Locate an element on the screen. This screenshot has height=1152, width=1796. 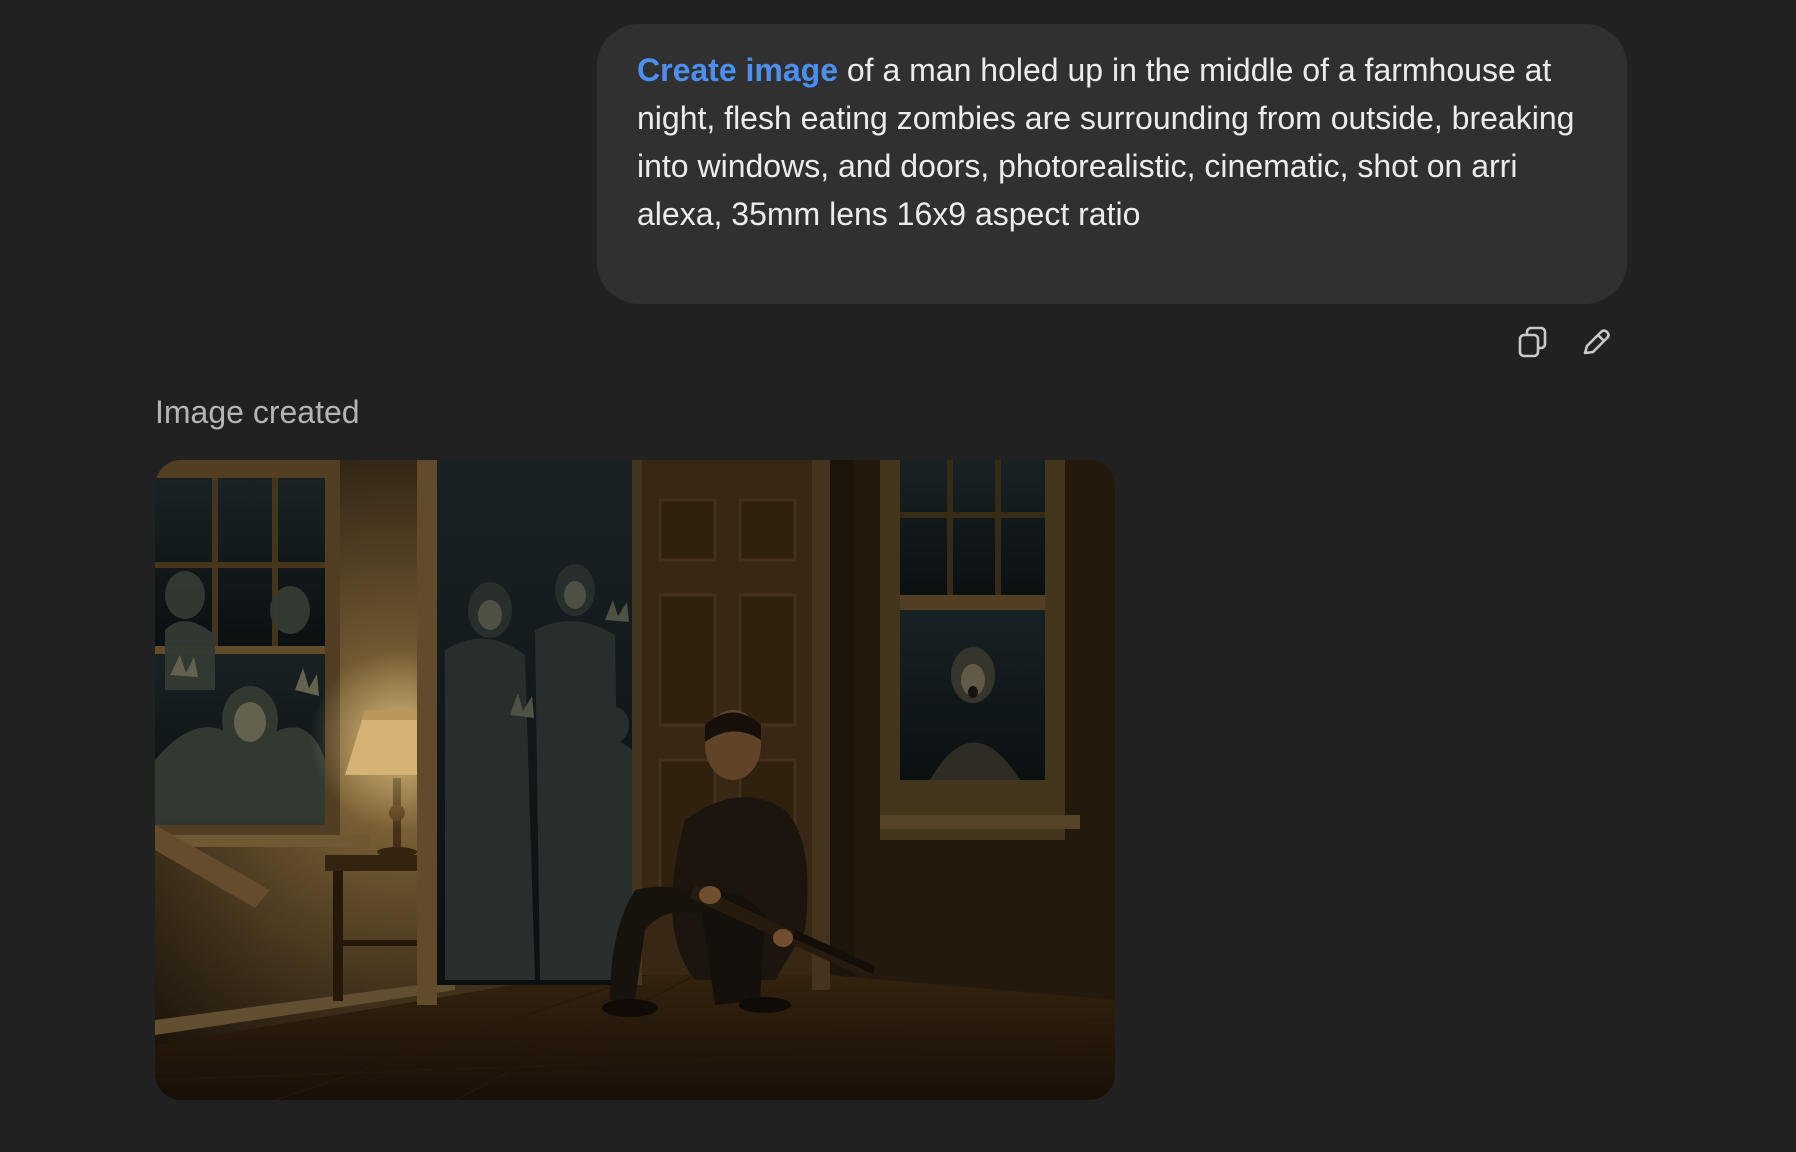
pencil-icon is located at coordinates (1596, 342).